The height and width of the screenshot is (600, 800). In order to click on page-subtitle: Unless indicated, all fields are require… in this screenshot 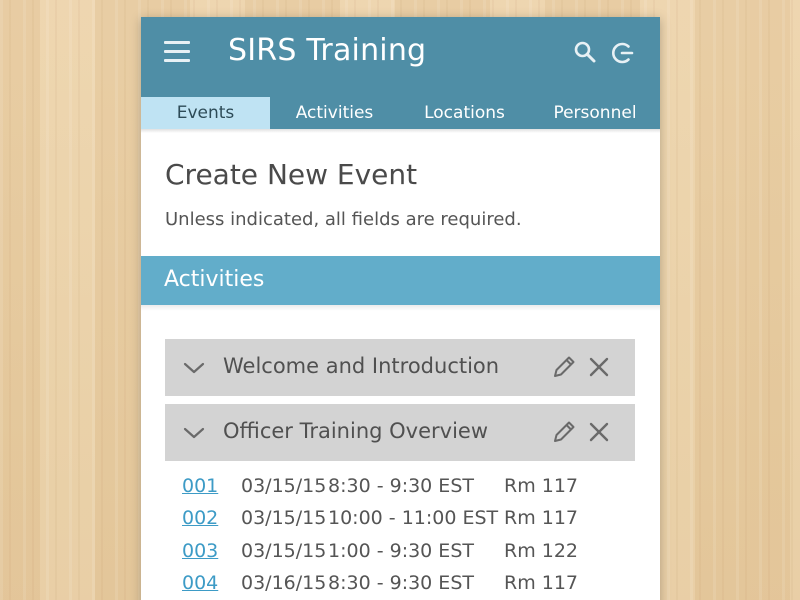, I will do `click(343, 219)`.